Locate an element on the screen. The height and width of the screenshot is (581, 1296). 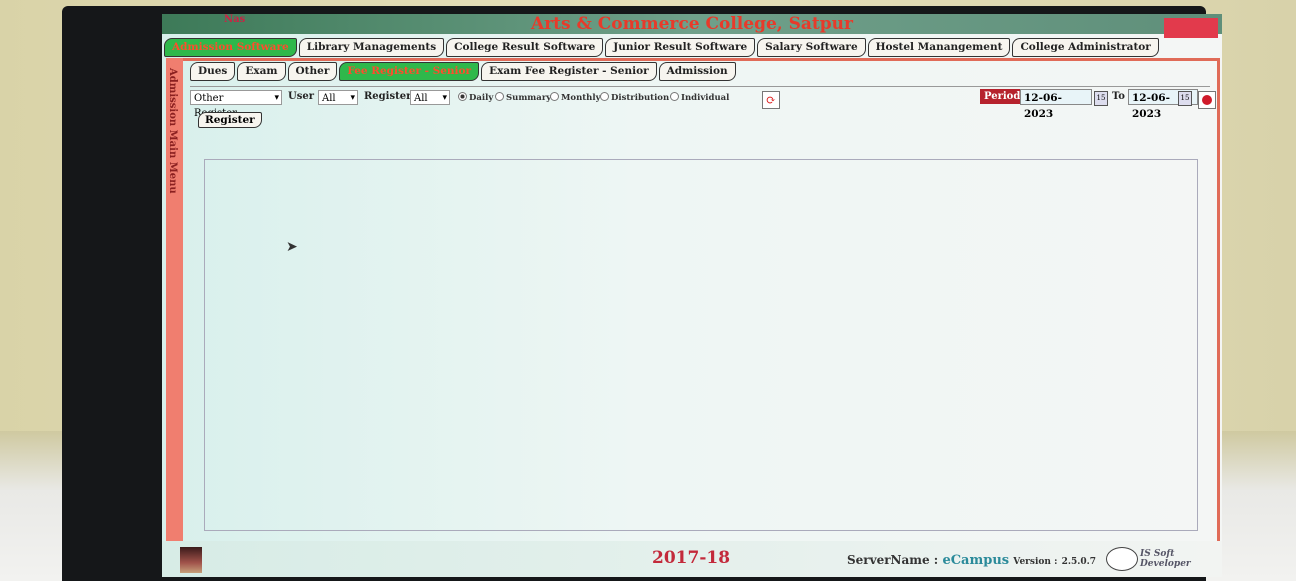
app-title: Arts & Commerce College, Satpur is located at coordinates (692, 24).